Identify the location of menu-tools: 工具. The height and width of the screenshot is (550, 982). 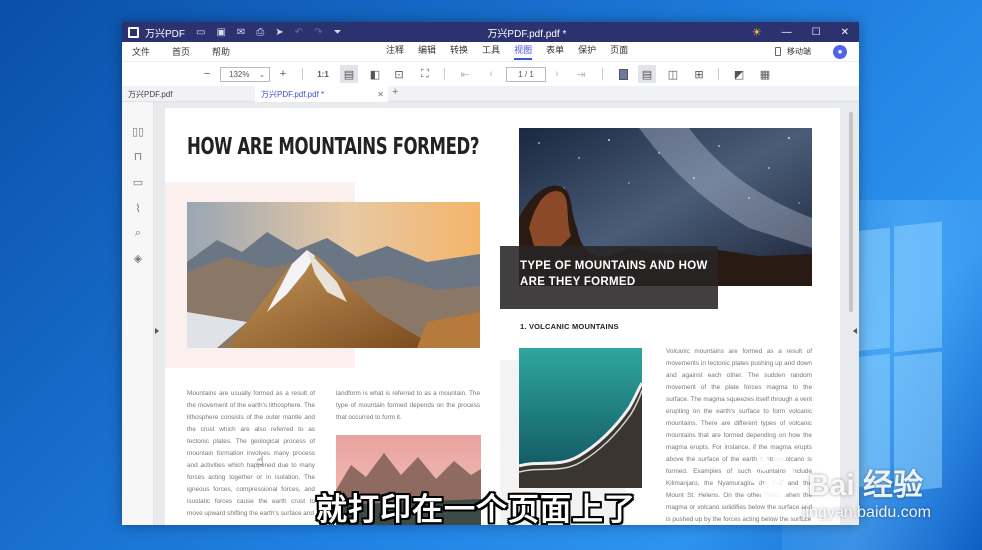
(491, 51).